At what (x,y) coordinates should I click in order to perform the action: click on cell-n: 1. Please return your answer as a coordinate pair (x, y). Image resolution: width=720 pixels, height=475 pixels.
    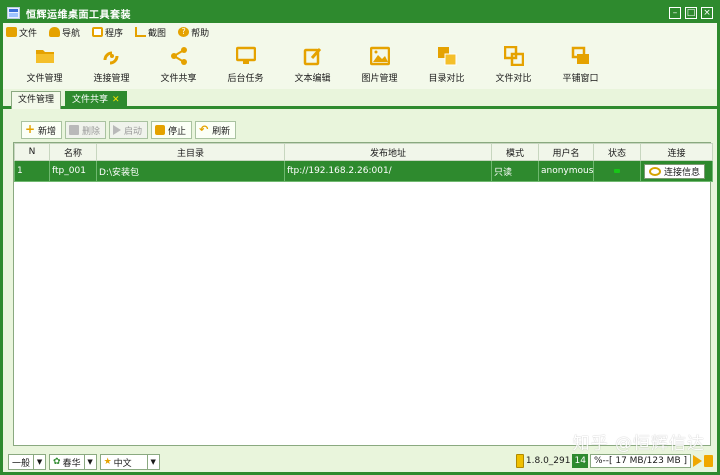
    Looking at the image, I should click on (32, 171).